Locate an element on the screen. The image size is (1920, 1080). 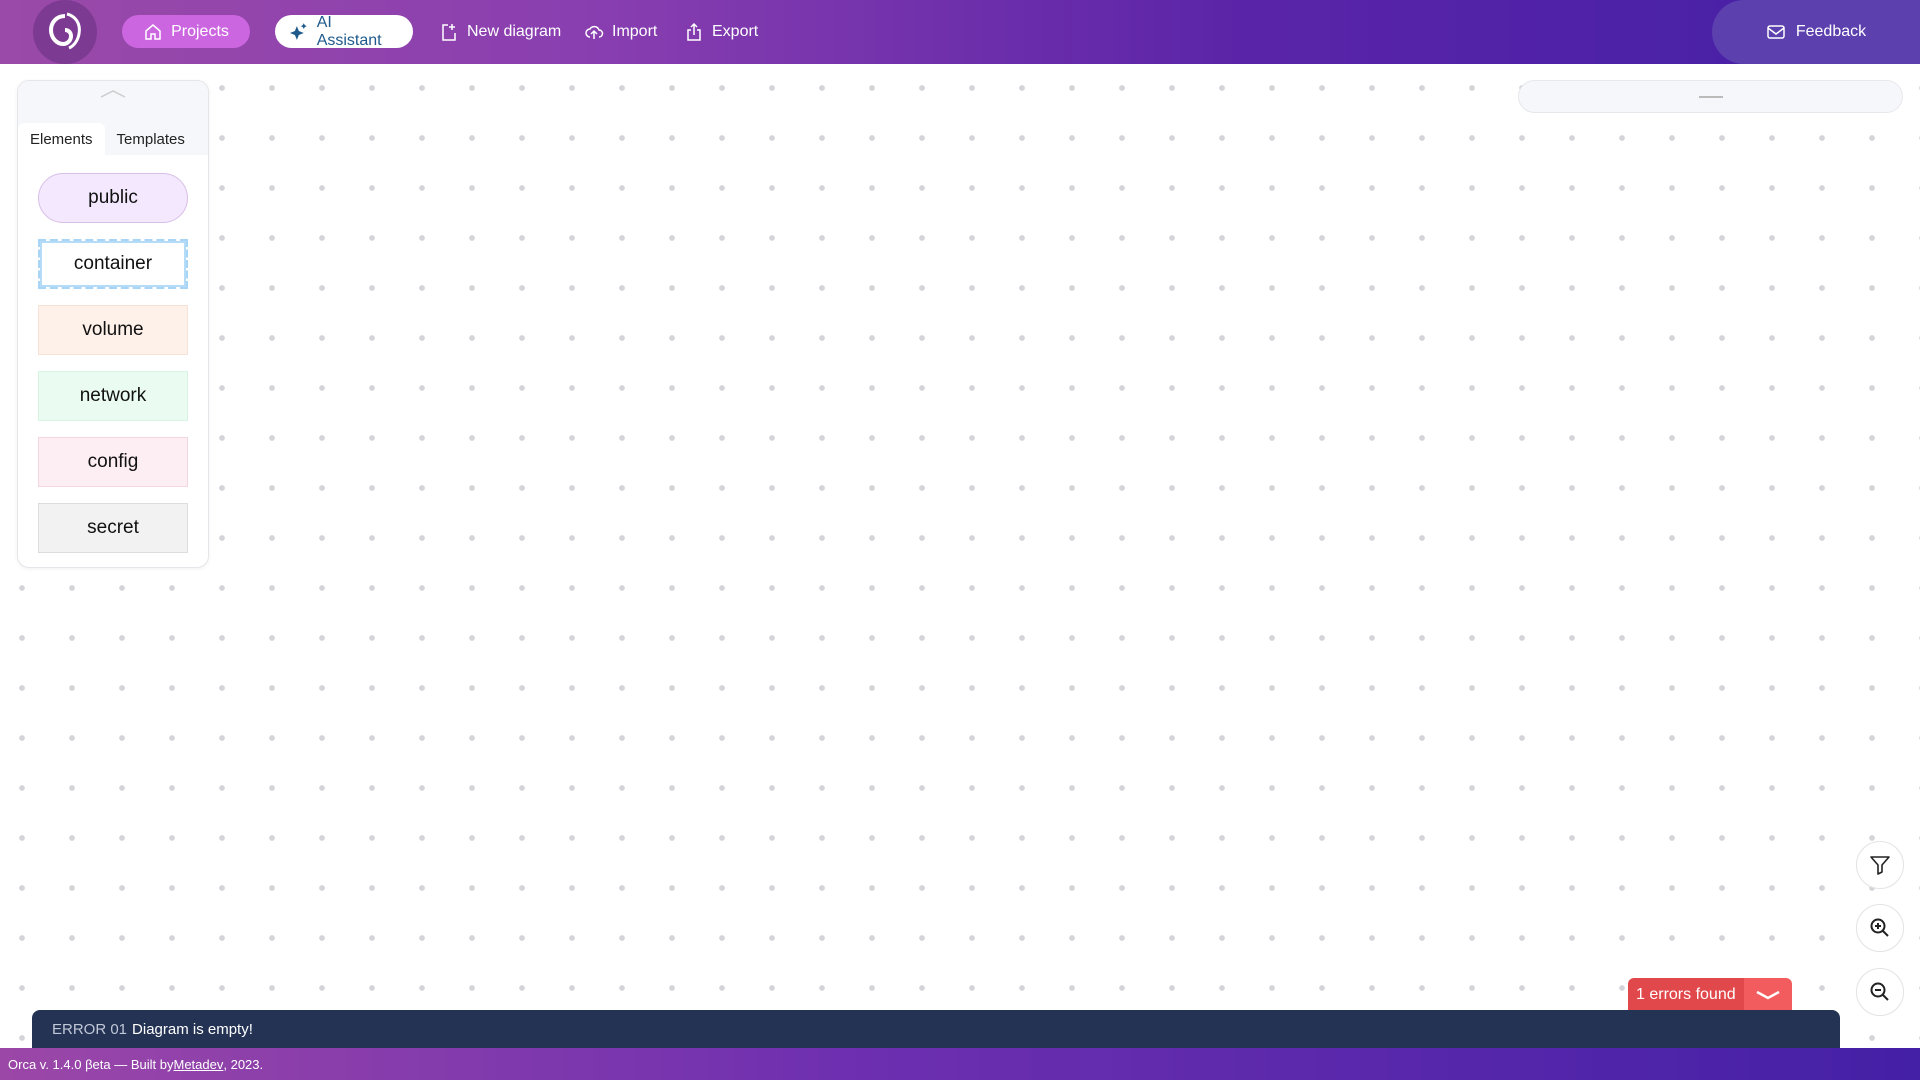
errors-toggle is located at coordinates (1767, 994).